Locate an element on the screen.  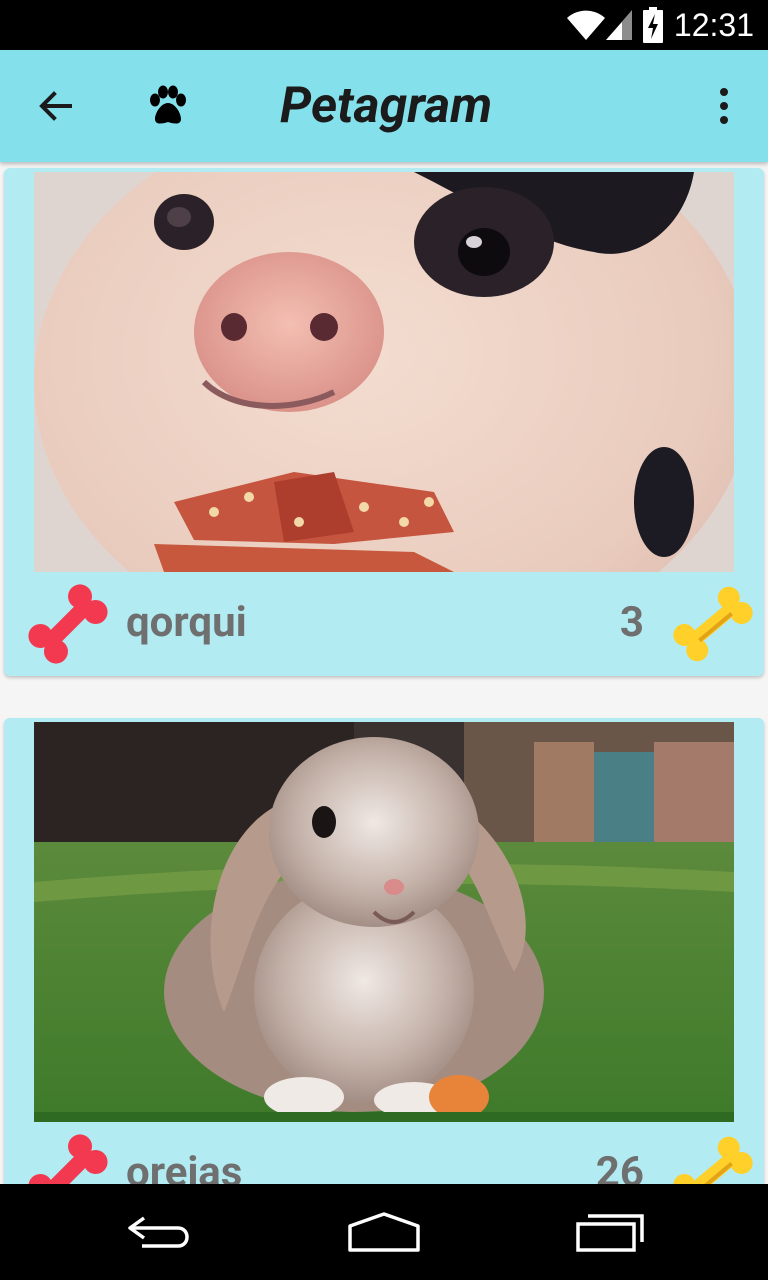
like-count: 3 is located at coordinates (631, 622).